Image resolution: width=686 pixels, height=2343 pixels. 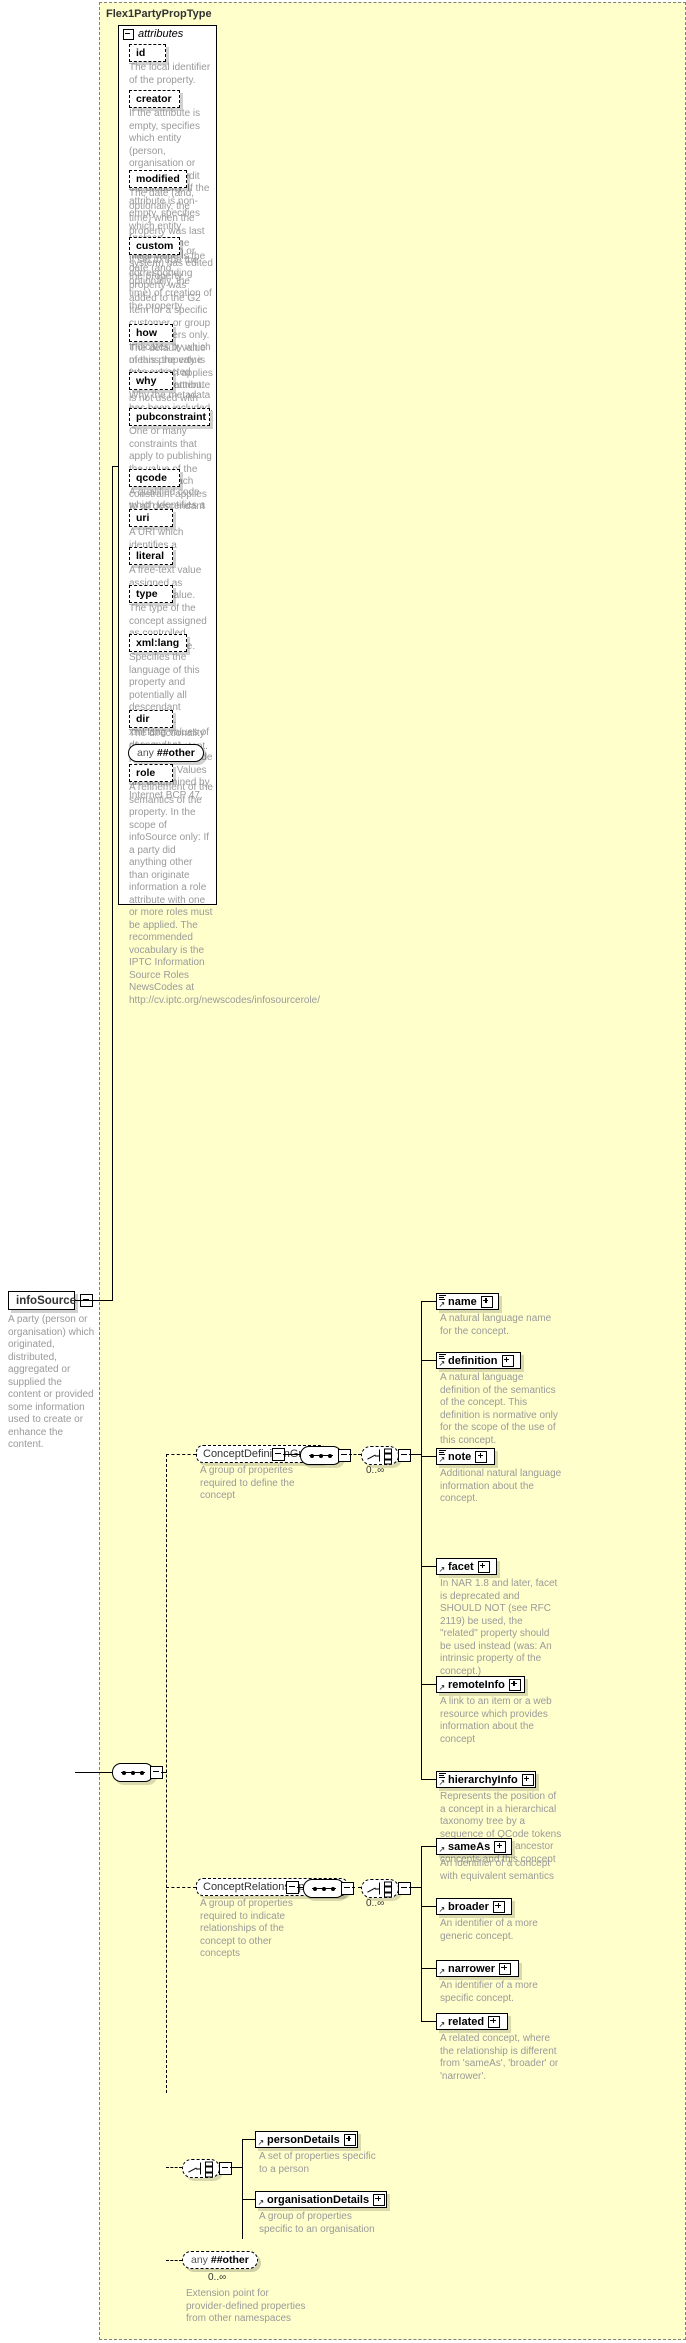 I want to click on element-any-other: any ##other, so click(x=220, y=2260).